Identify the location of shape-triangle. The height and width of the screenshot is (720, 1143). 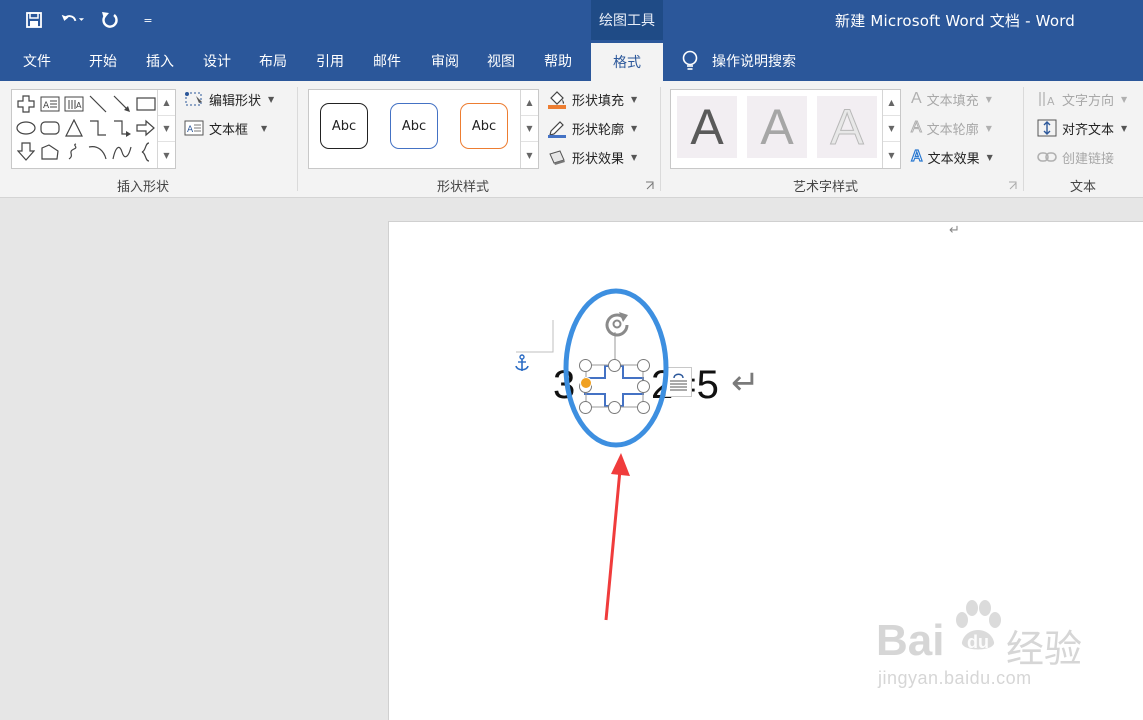
(74, 128).